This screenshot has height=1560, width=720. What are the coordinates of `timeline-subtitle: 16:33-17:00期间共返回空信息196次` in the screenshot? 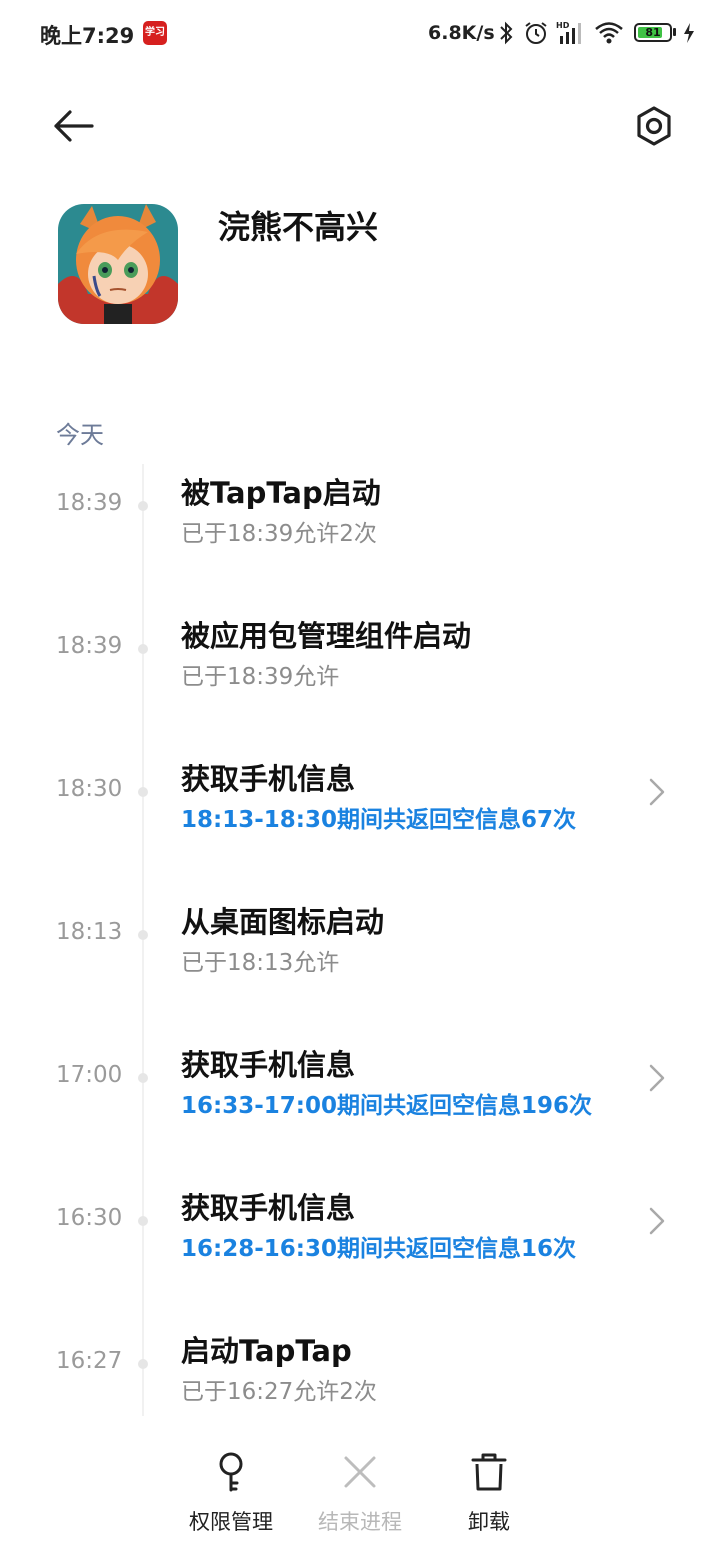 It's located at (386, 1106).